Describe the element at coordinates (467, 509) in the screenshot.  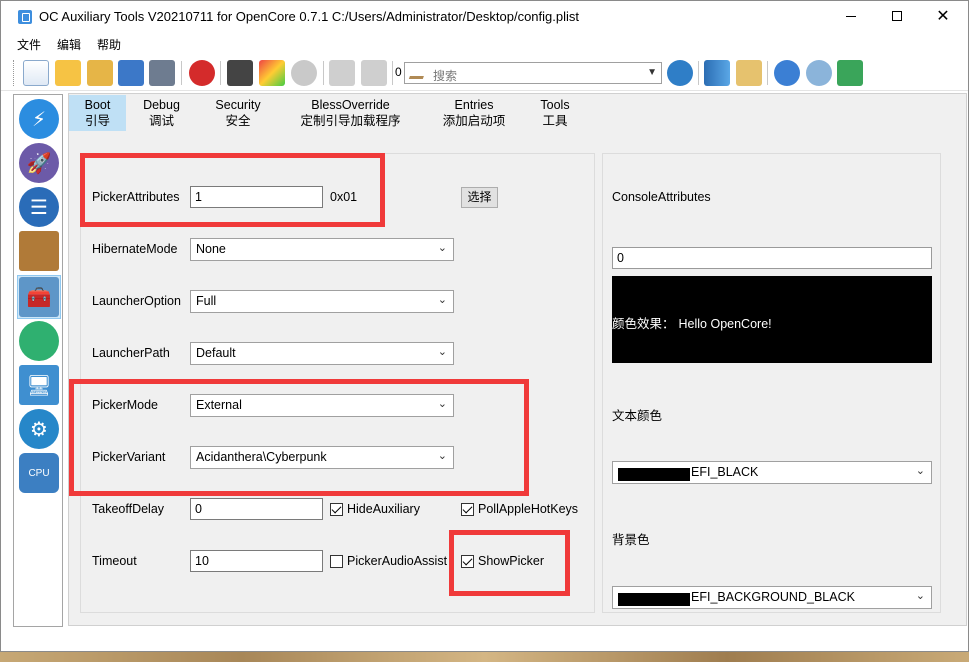
I see `poll-apple-hotkeys-checkbox` at that location.